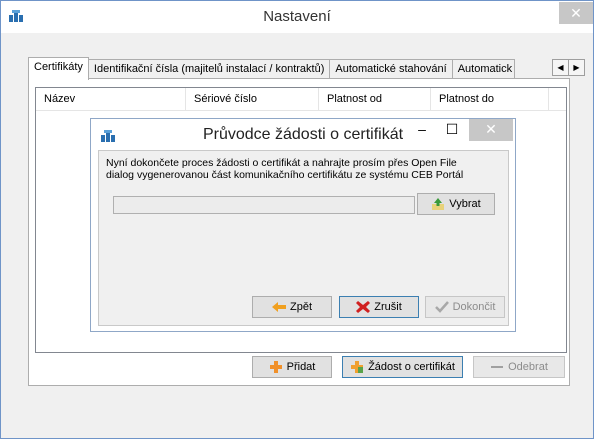  I want to click on header-divider, so click(301, 110).